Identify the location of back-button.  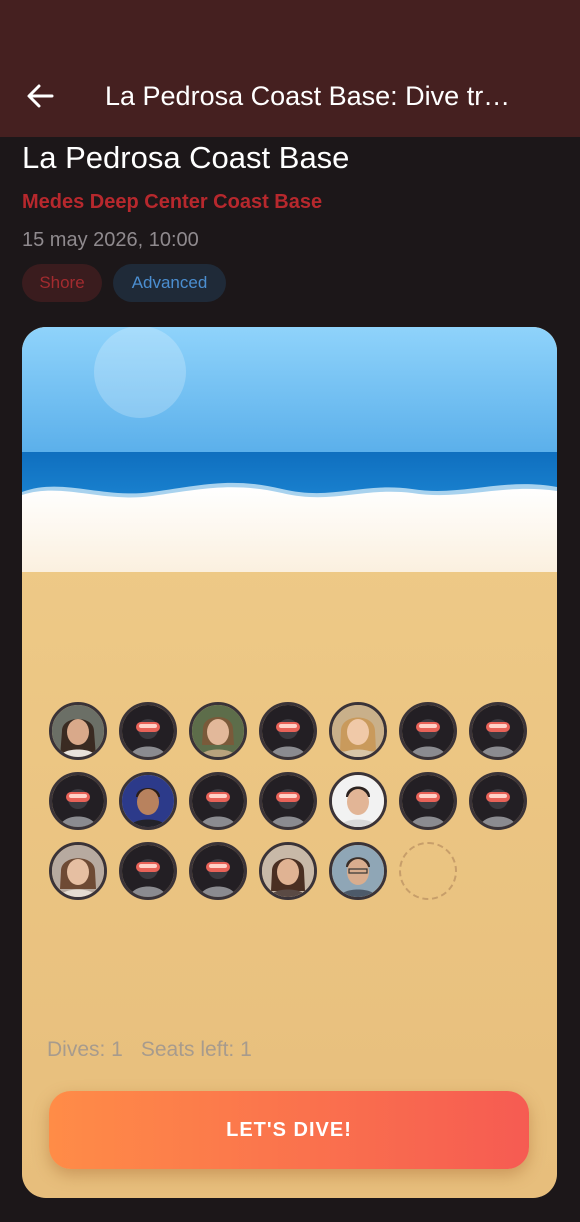
(40, 96).